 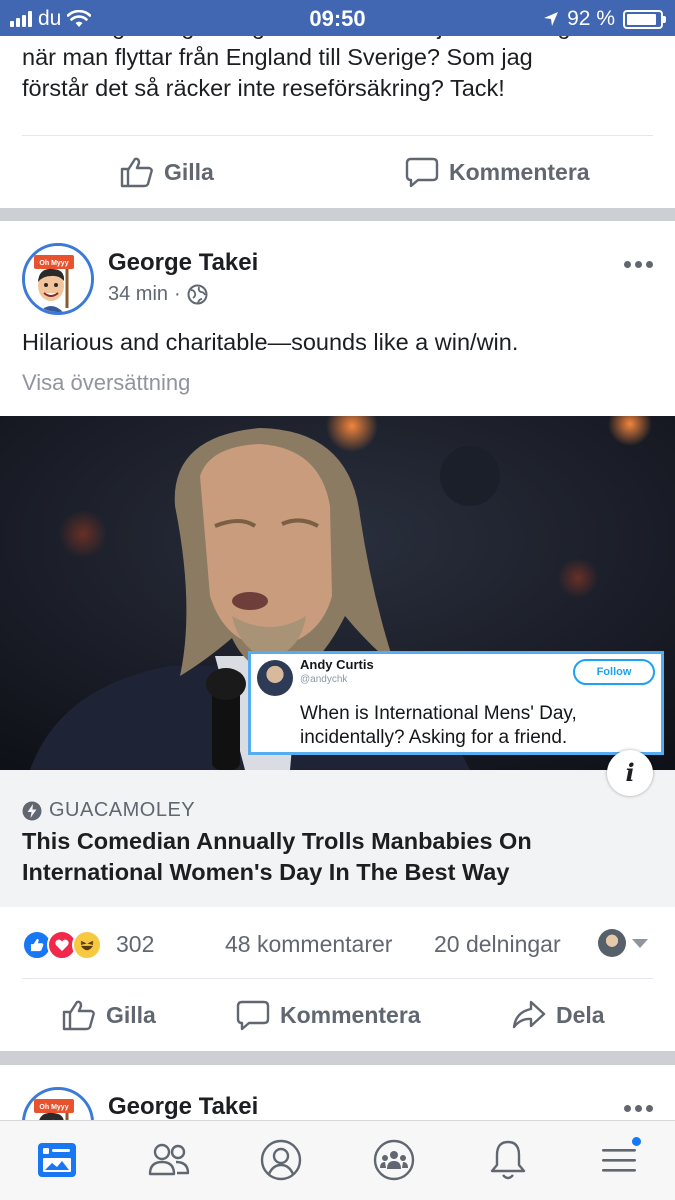 I want to click on tweet-avatar, so click(x=275, y=678).